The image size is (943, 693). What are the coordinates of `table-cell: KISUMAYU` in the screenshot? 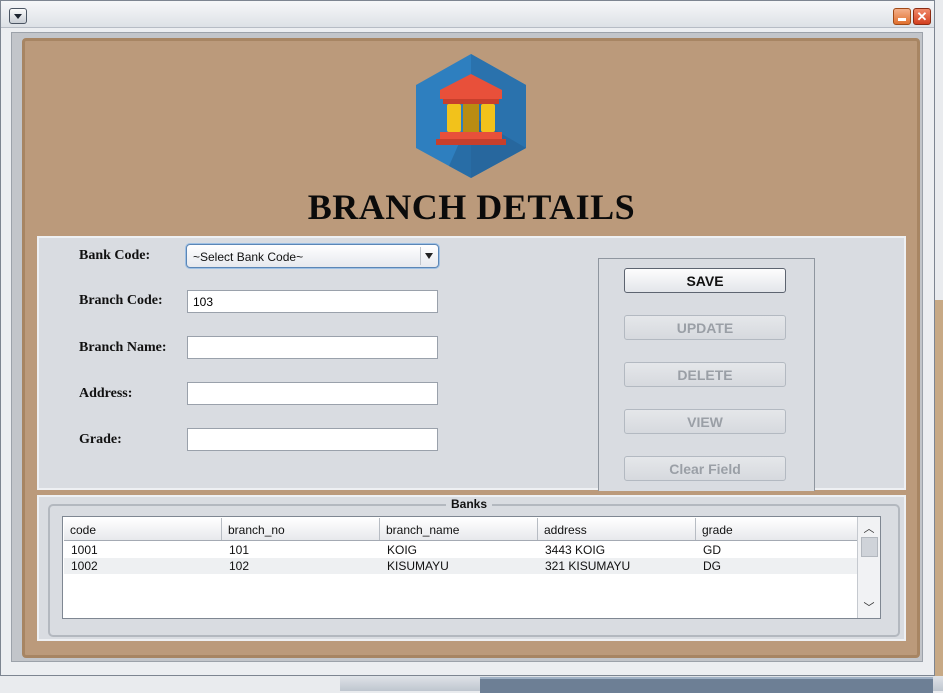 It's located at (418, 566).